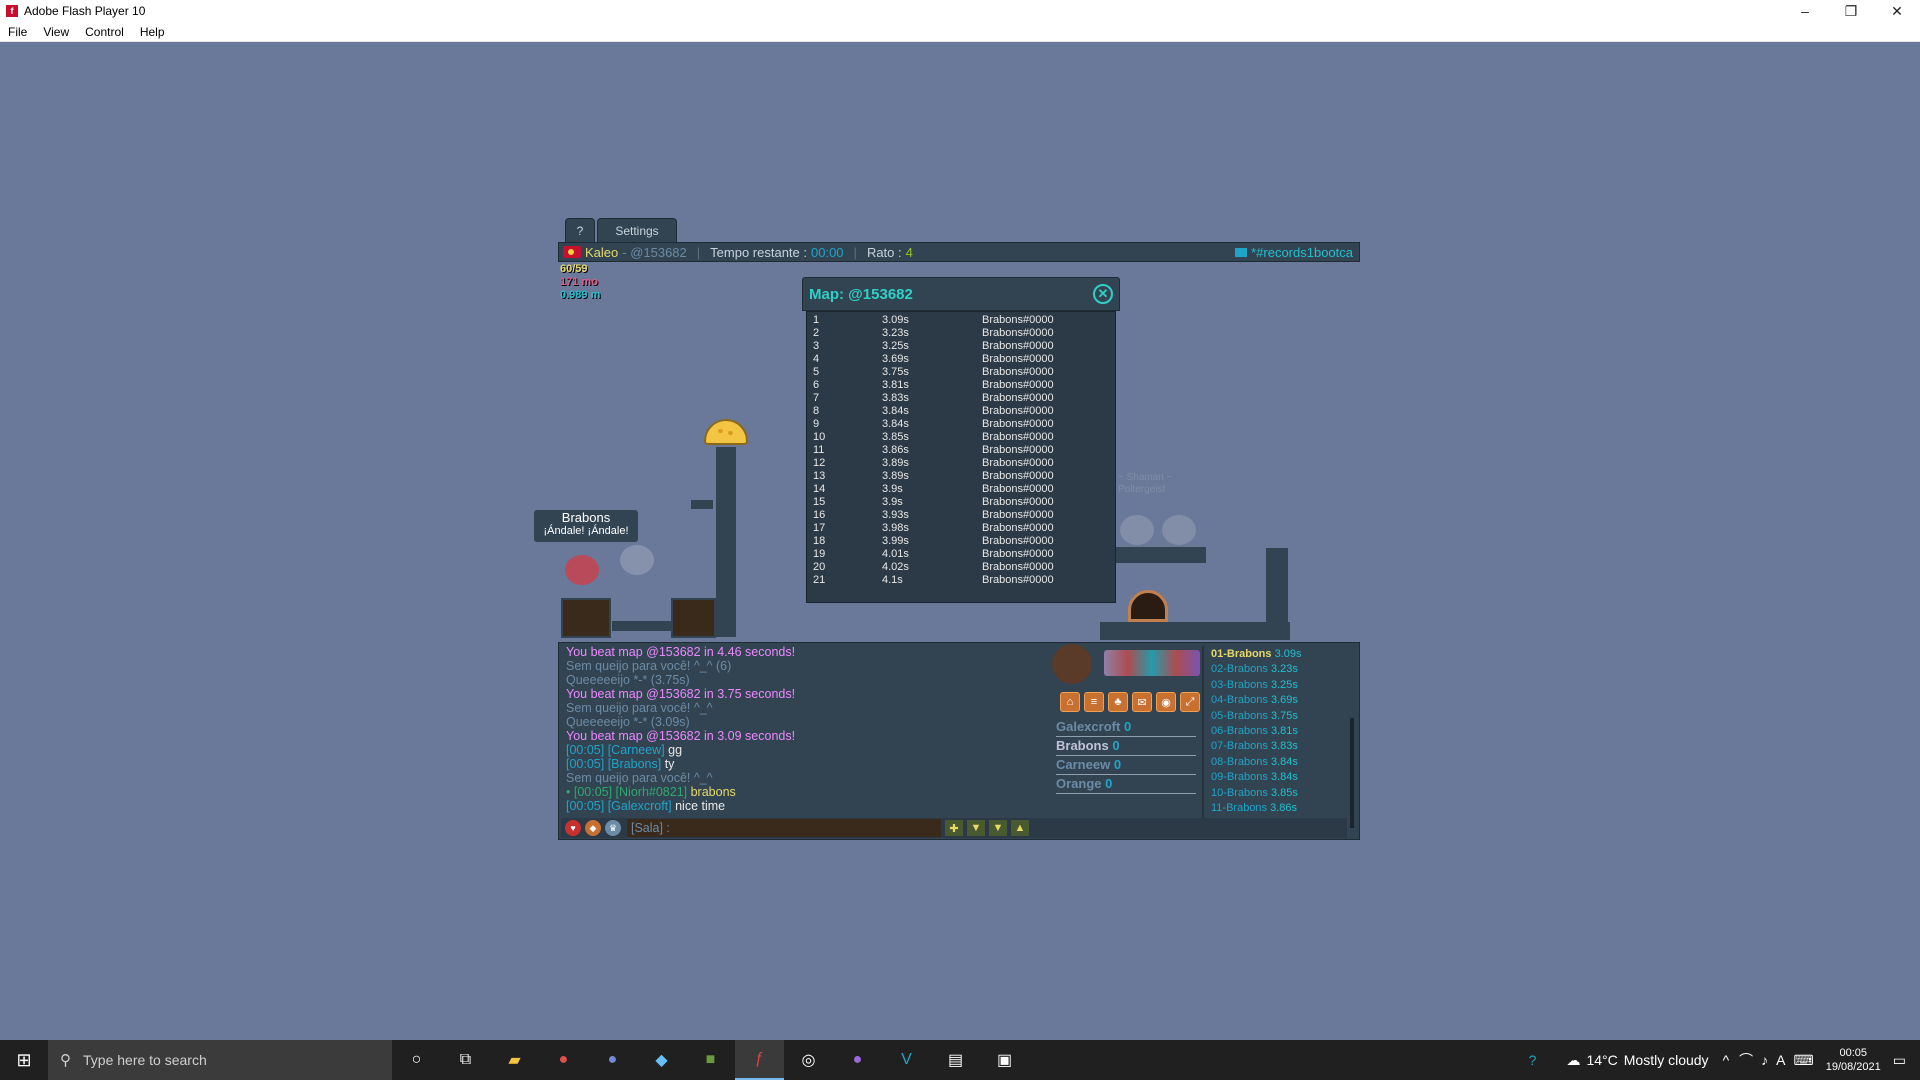 The height and width of the screenshot is (1080, 1920). I want to click on notepad-icon: ▤, so click(955, 1060).